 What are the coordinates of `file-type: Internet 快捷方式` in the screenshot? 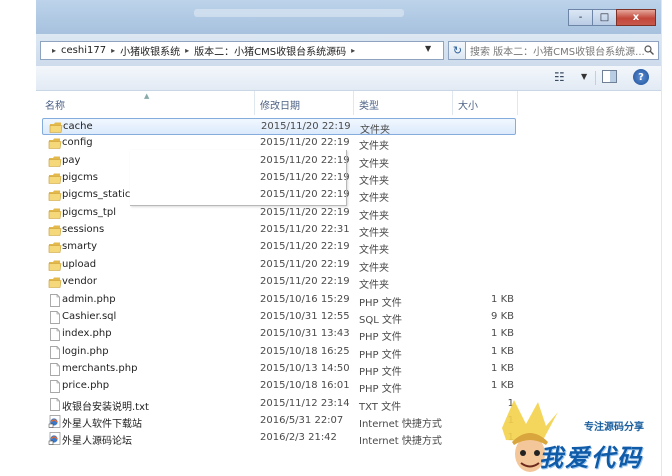 It's located at (400, 424).